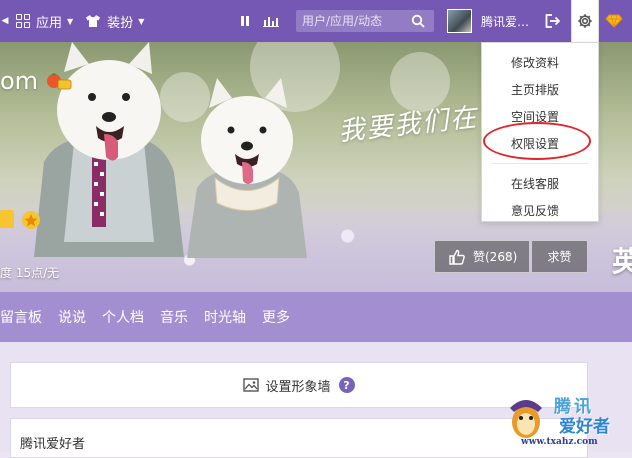 This screenshot has width=632, height=458. I want to click on search-box, so click(365, 21).